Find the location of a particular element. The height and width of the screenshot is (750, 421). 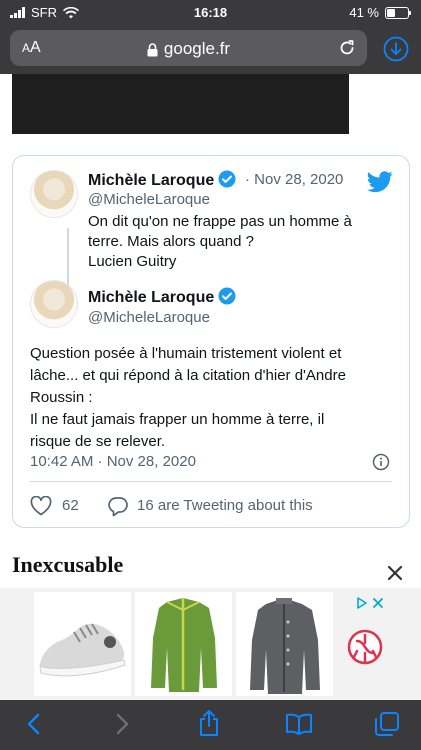

share-icon is located at coordinates (209, 723).